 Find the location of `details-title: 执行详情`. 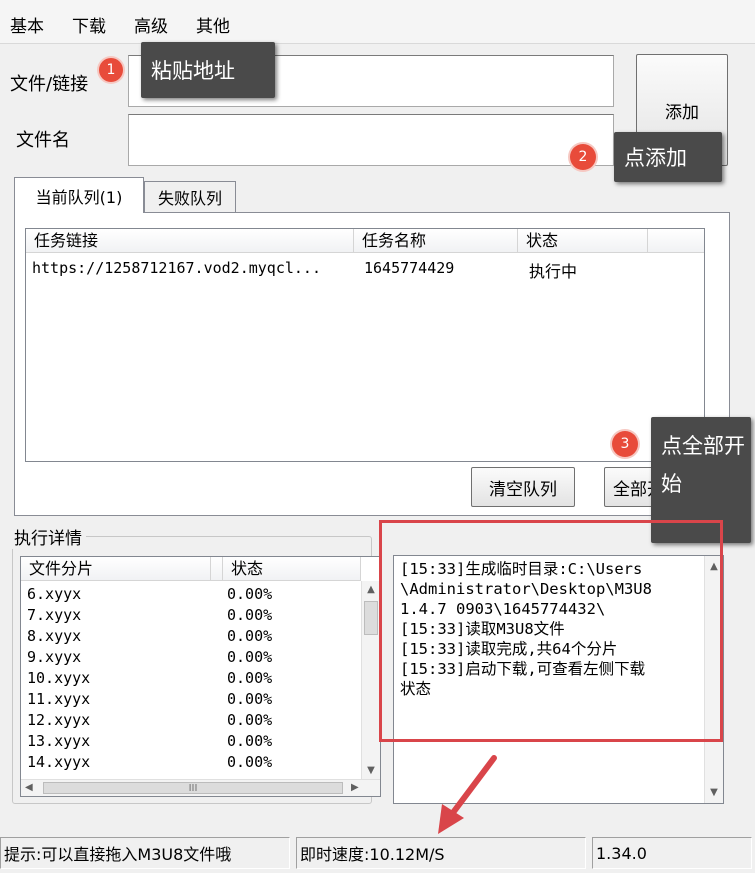

details-title: 执行详情 is located at coordinates (48, 536).